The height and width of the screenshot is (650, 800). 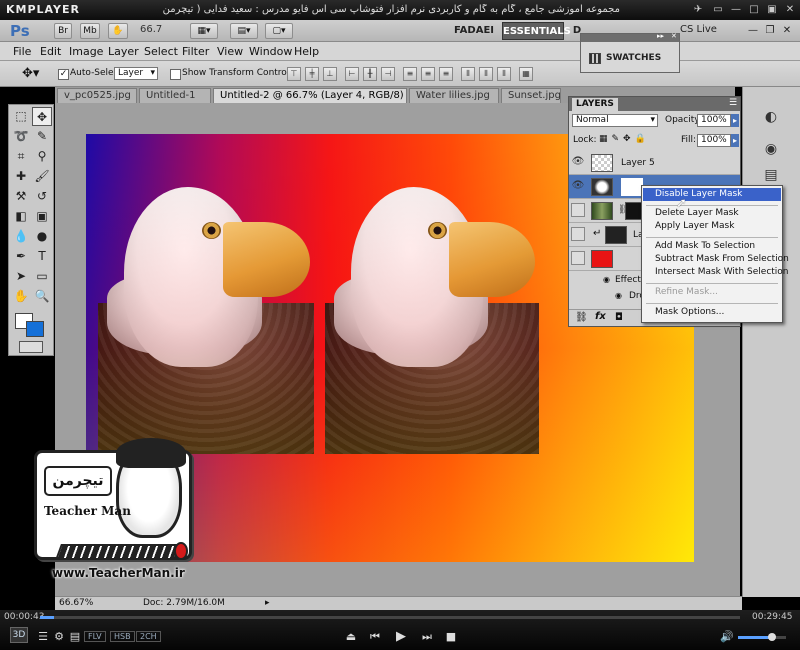 I want to click on hand-tool-icon: ✋, so click(x=21, y=296).